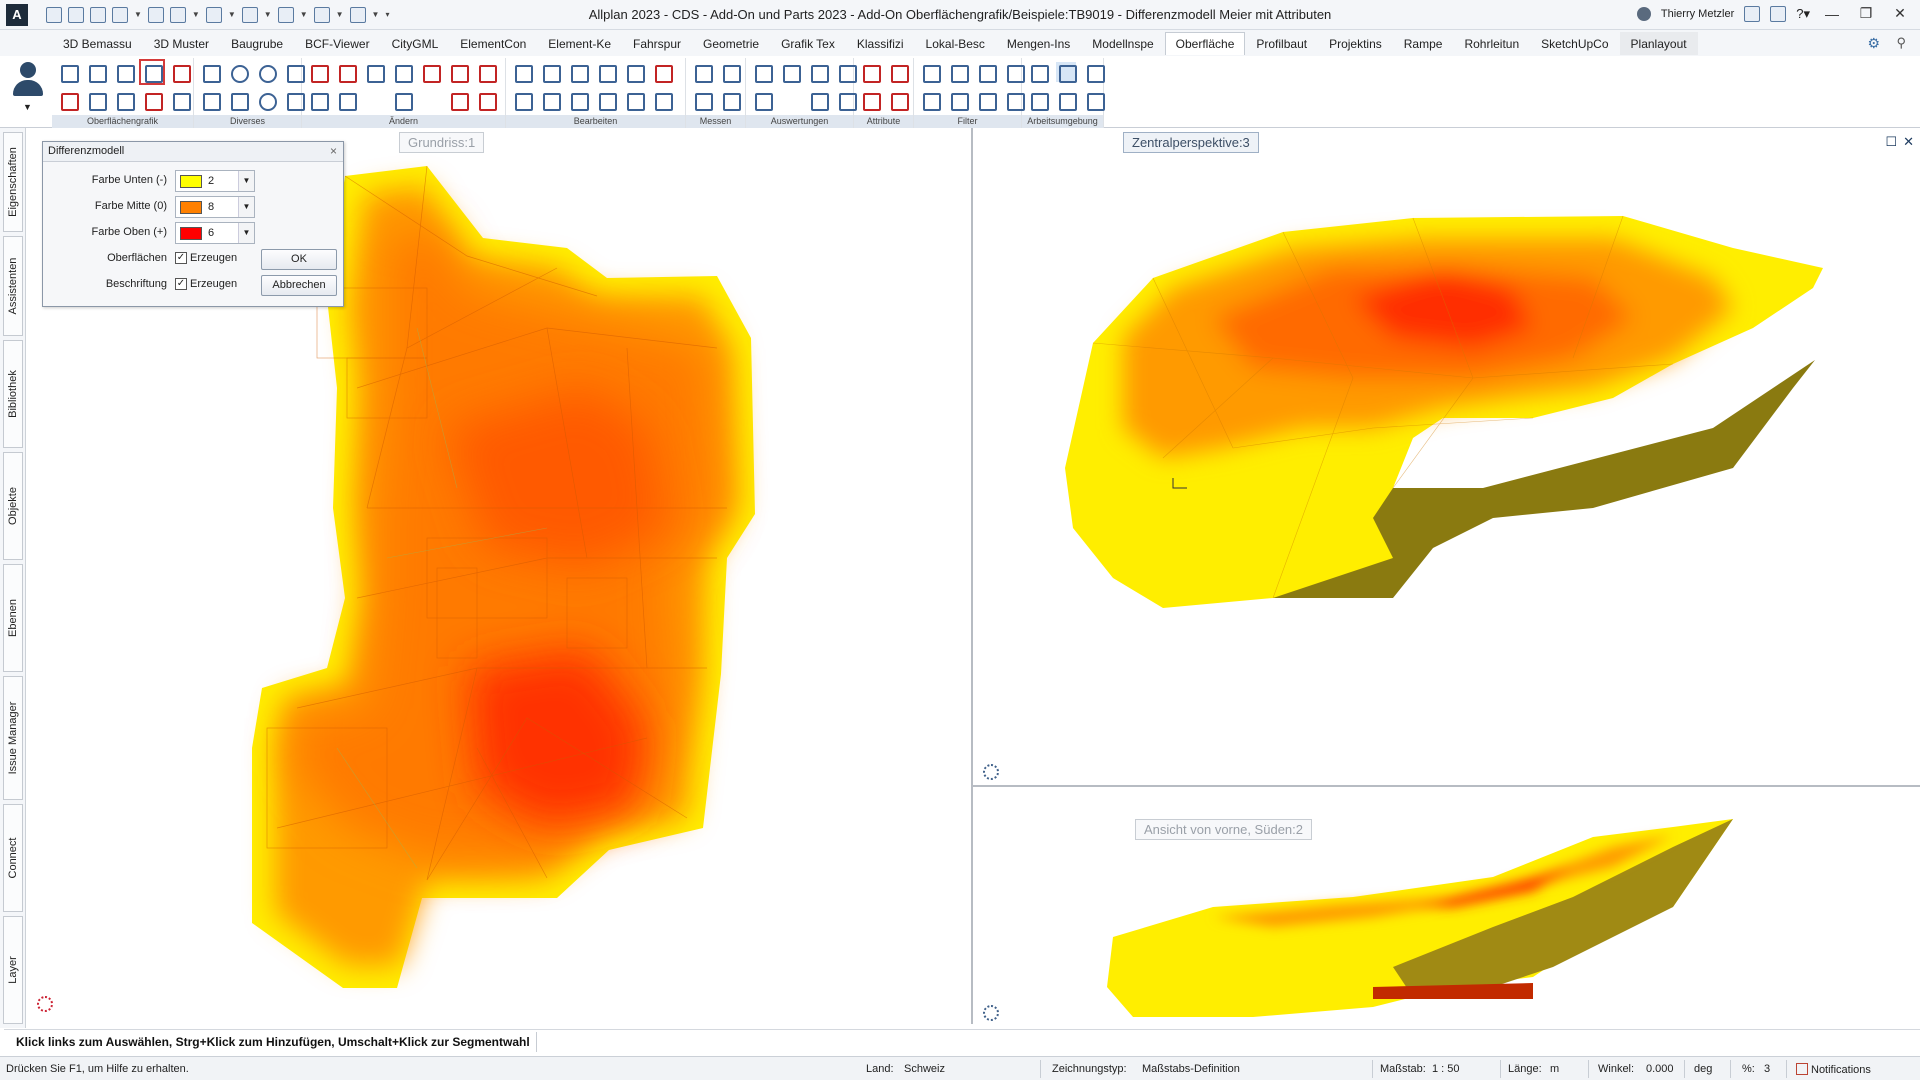  Describe the element at coordinates (1891, 142) in the screenshot. I see `maximize-viewport-icon: ☐` at that location.